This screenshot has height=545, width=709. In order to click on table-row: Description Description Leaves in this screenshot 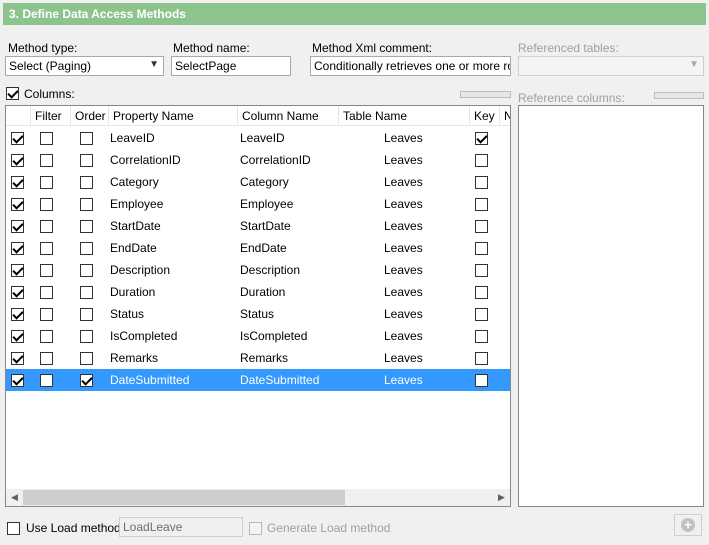, I will do `click(258, 270)`.